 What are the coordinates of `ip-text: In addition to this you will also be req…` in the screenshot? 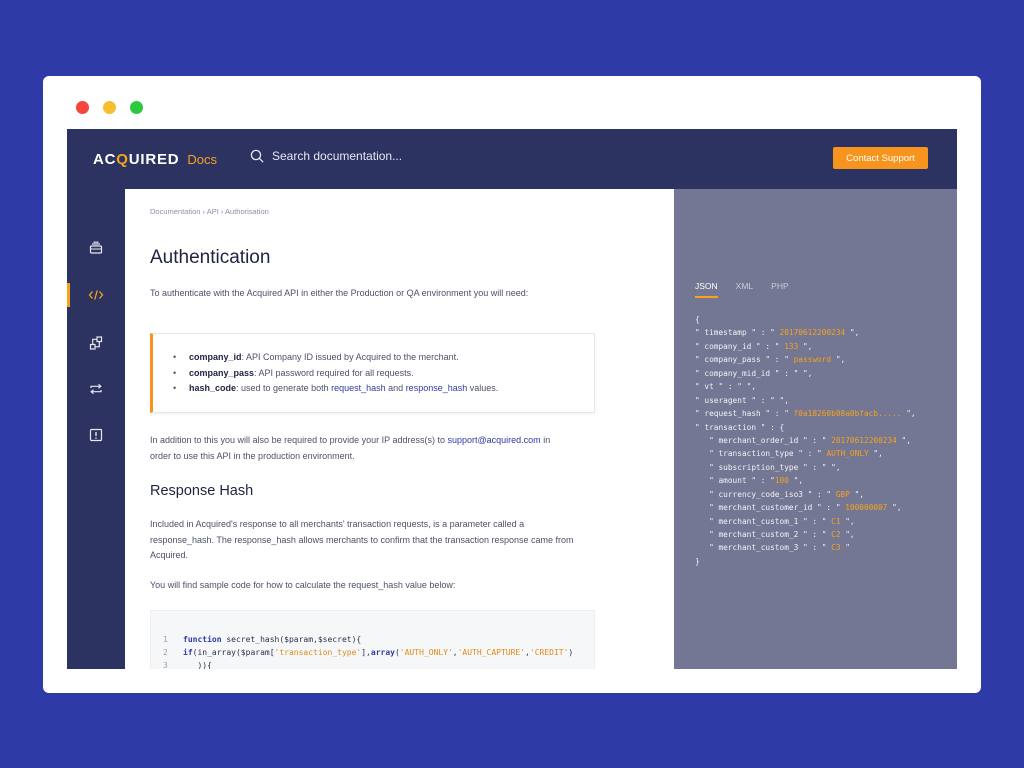 It's located at (299, 440).